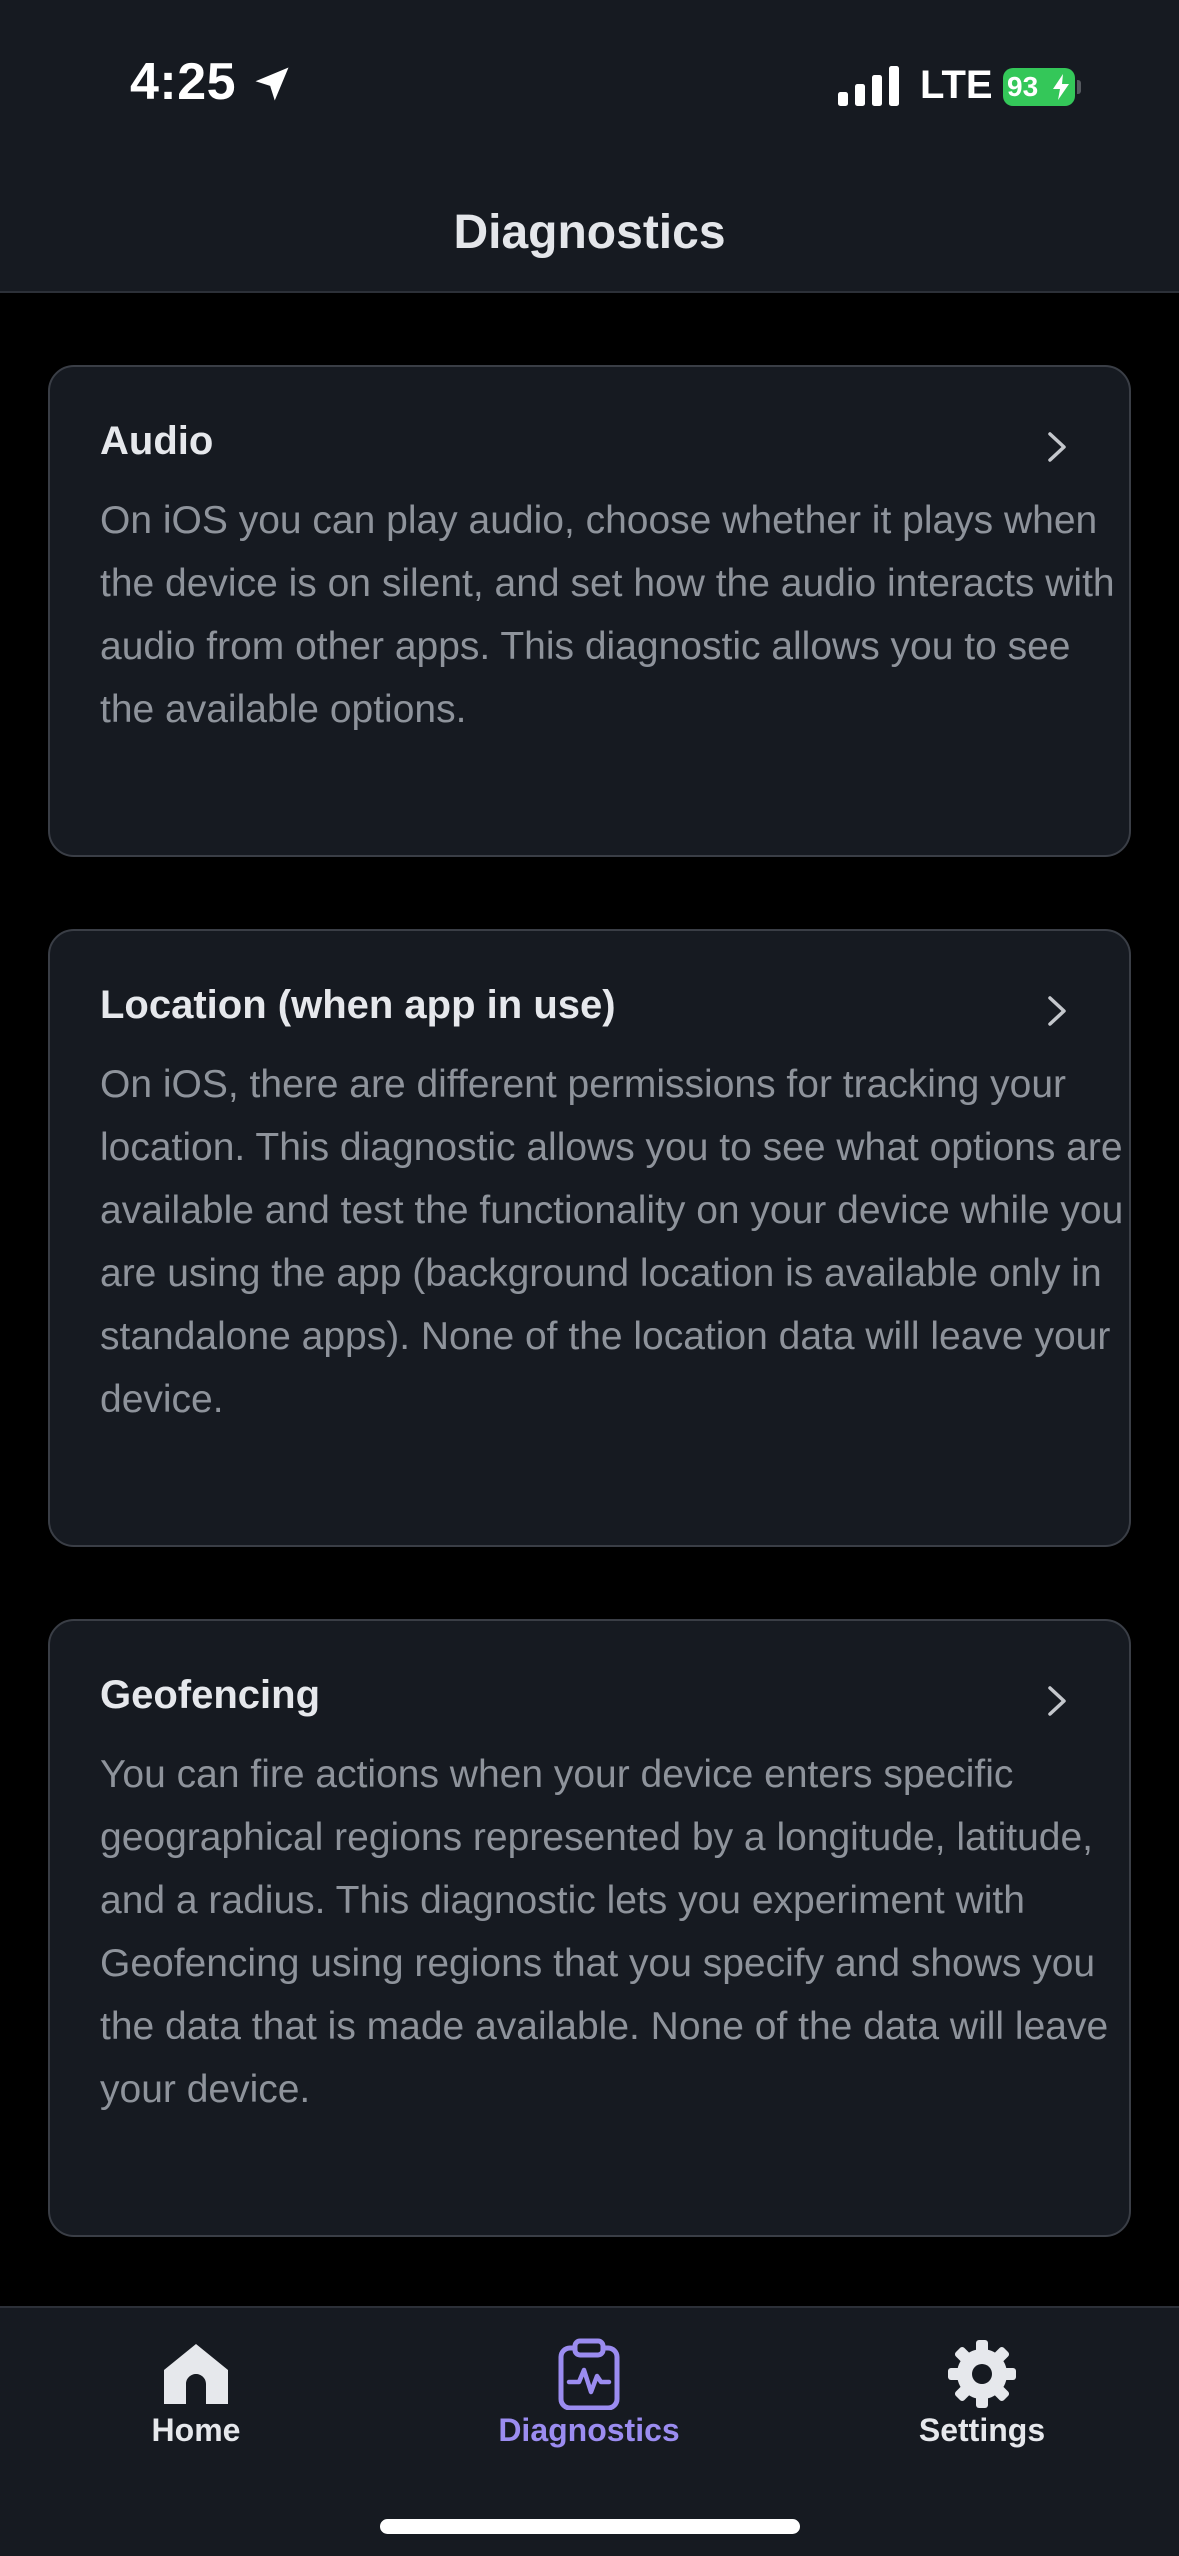 This screenshot has height=2556, width=1179. What do you see at coordinates (589, 2430) in the screenshot?
I see `tab-label: Diagnostics` at bounding box center [589, 2430].